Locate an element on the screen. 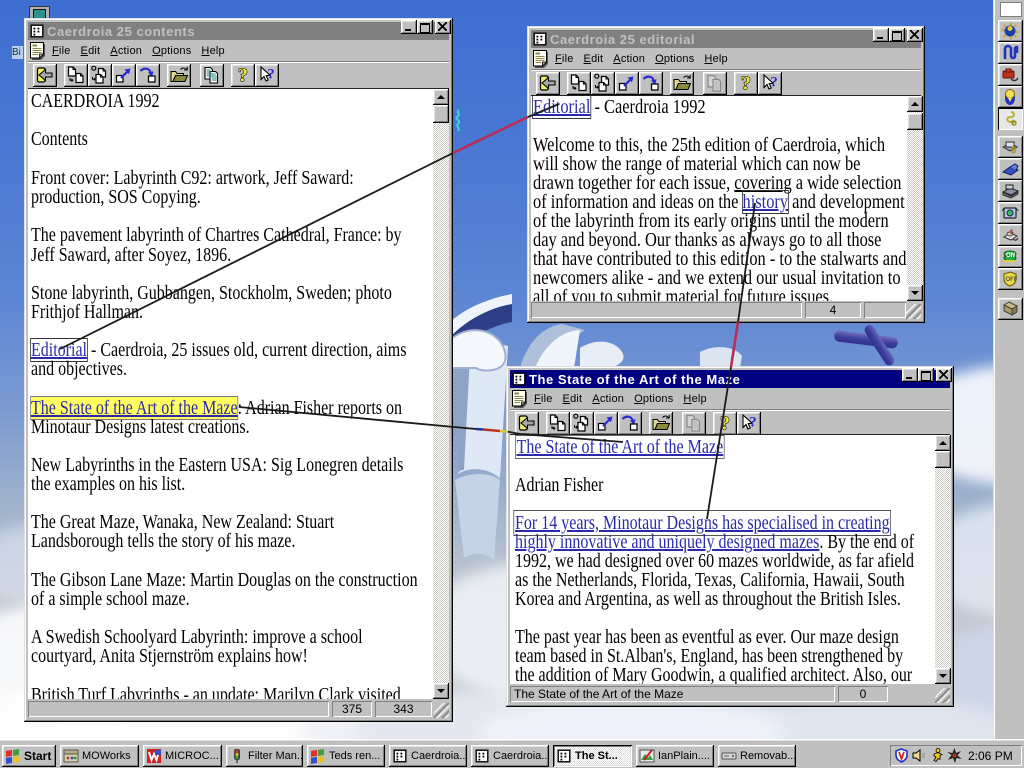 The image size is (1024, 768). svg-text: ON is located at coordinates (1010, 256).